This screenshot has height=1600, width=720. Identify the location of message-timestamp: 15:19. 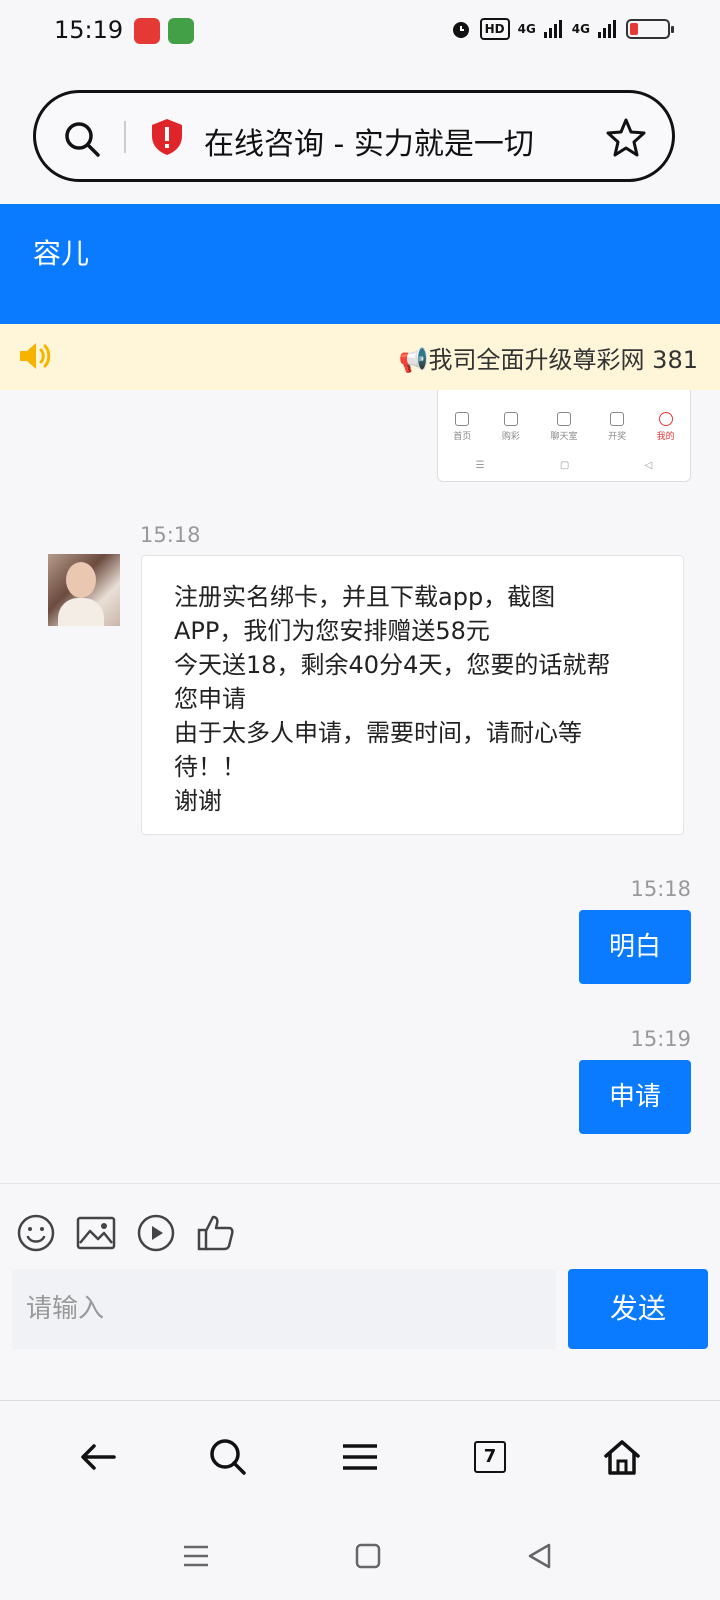
(660, 1039).